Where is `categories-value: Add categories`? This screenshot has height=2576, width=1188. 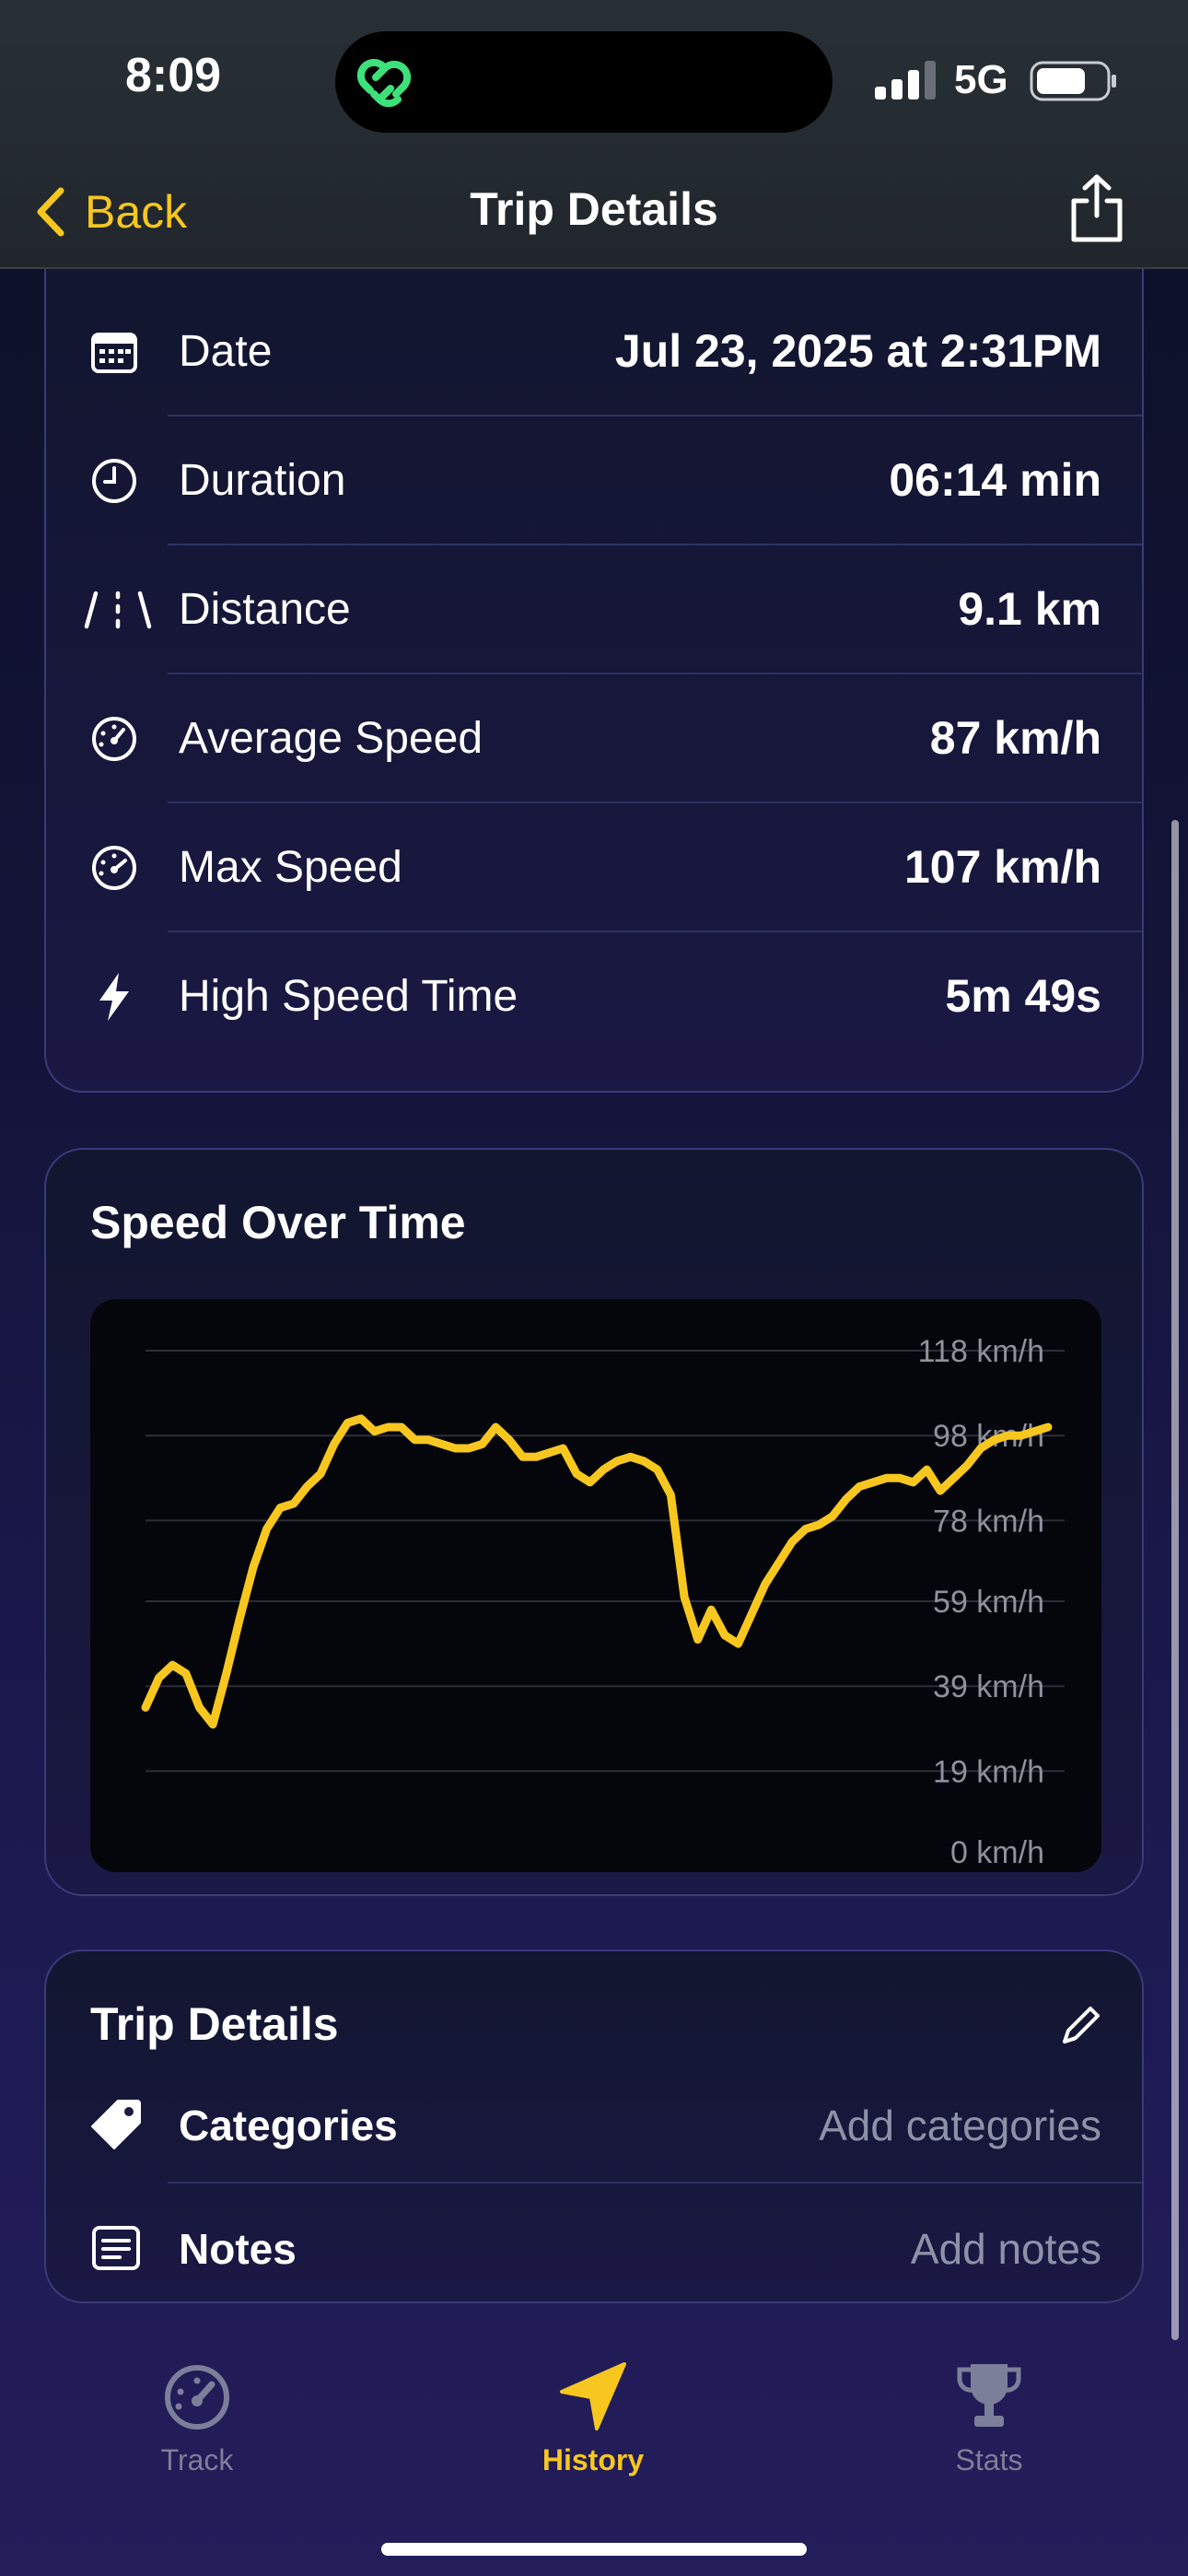 categories-value: Add categories is located at coordinates (960, 2125).